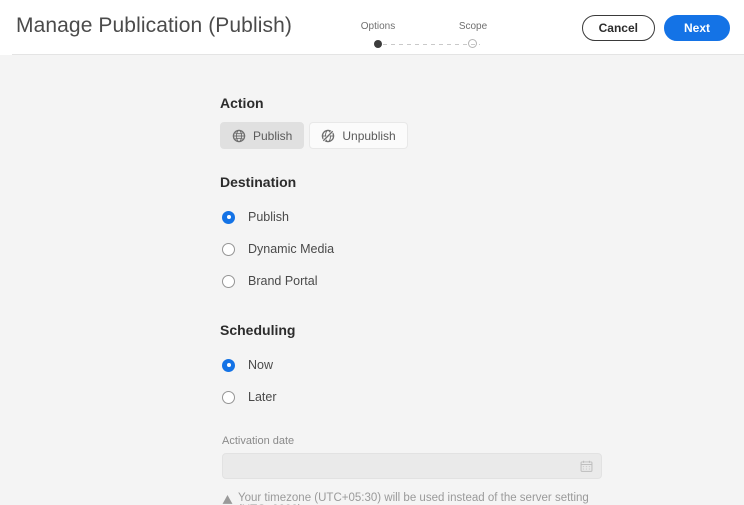  I want to click on scheduling-radio-now: Now, so click(415, 365).